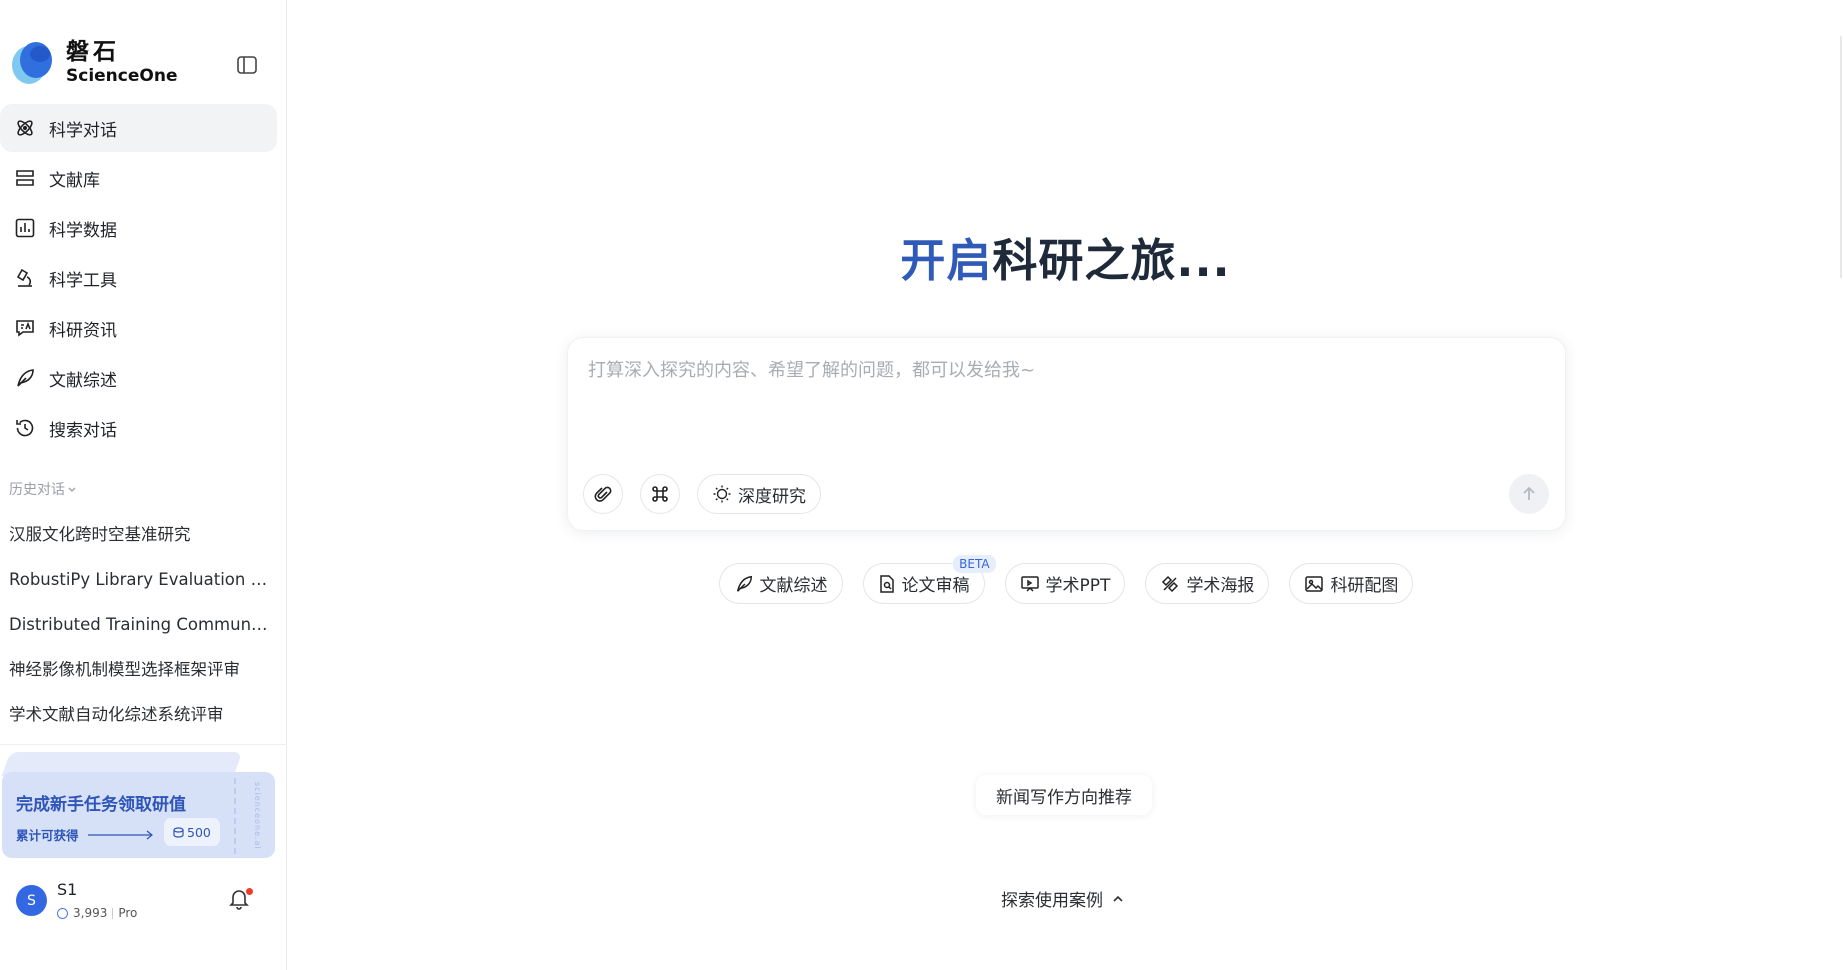 This screenshot has width=1843, height=970. I want to click on nav-item-literature-review: 文献综述, so click(138, 378).